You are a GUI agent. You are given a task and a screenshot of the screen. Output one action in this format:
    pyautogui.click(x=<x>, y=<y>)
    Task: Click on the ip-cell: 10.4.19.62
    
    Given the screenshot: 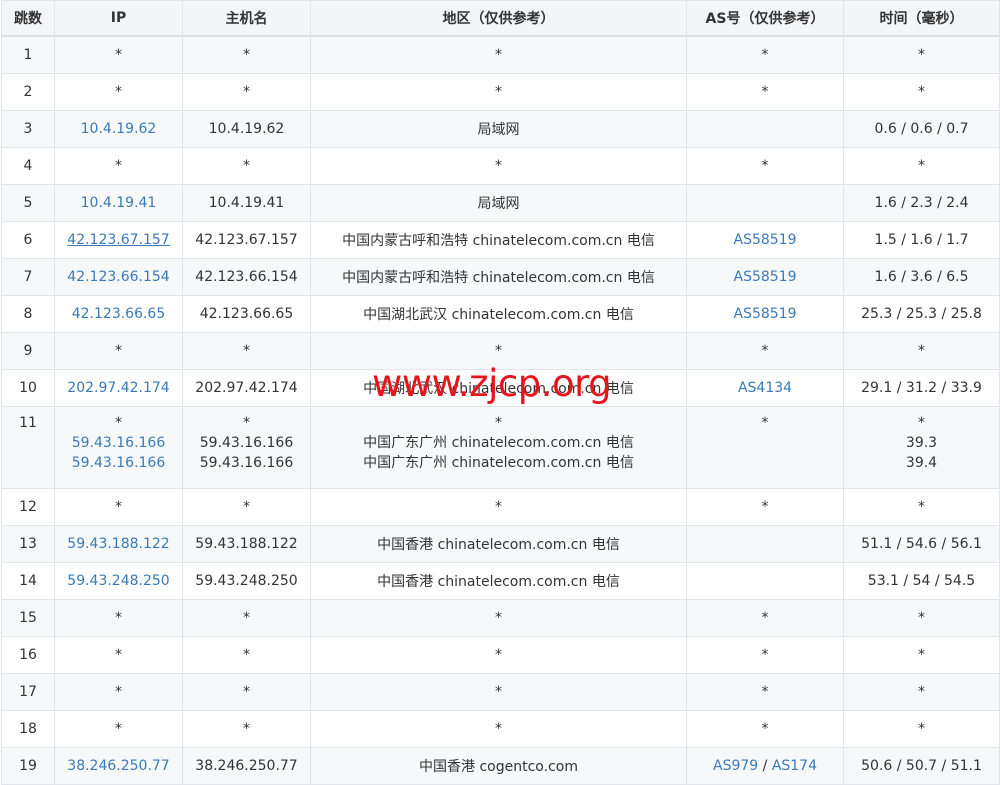 What is the action you would take?
    pyautogui.click(x=118, y=129)
    